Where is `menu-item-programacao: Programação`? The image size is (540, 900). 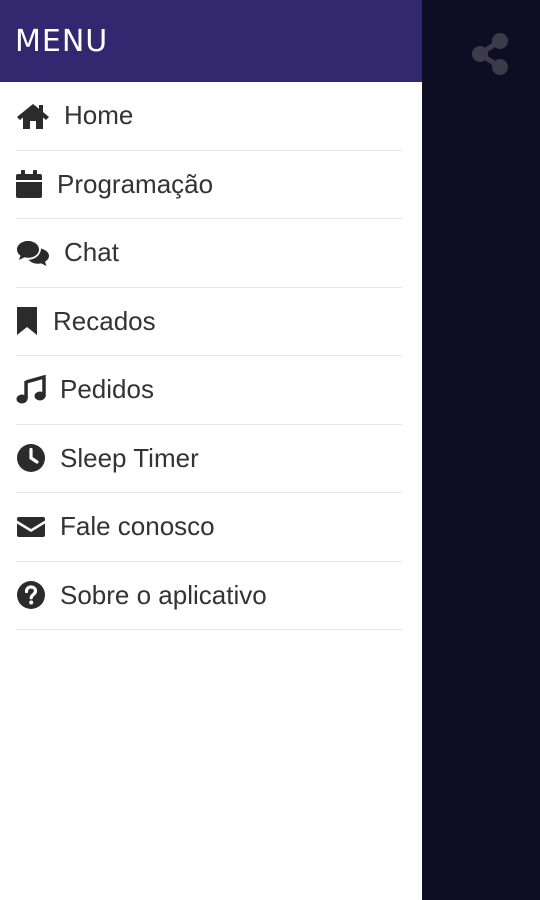
menu-item-programacao: Programação is located at coordinates (209, 185).